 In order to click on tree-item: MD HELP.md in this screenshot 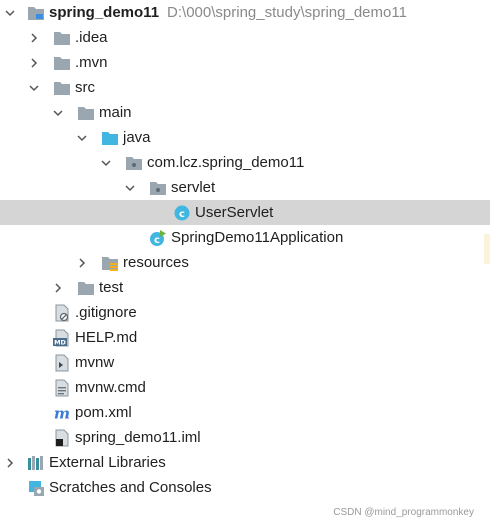, I will do `click(245, 337)`.